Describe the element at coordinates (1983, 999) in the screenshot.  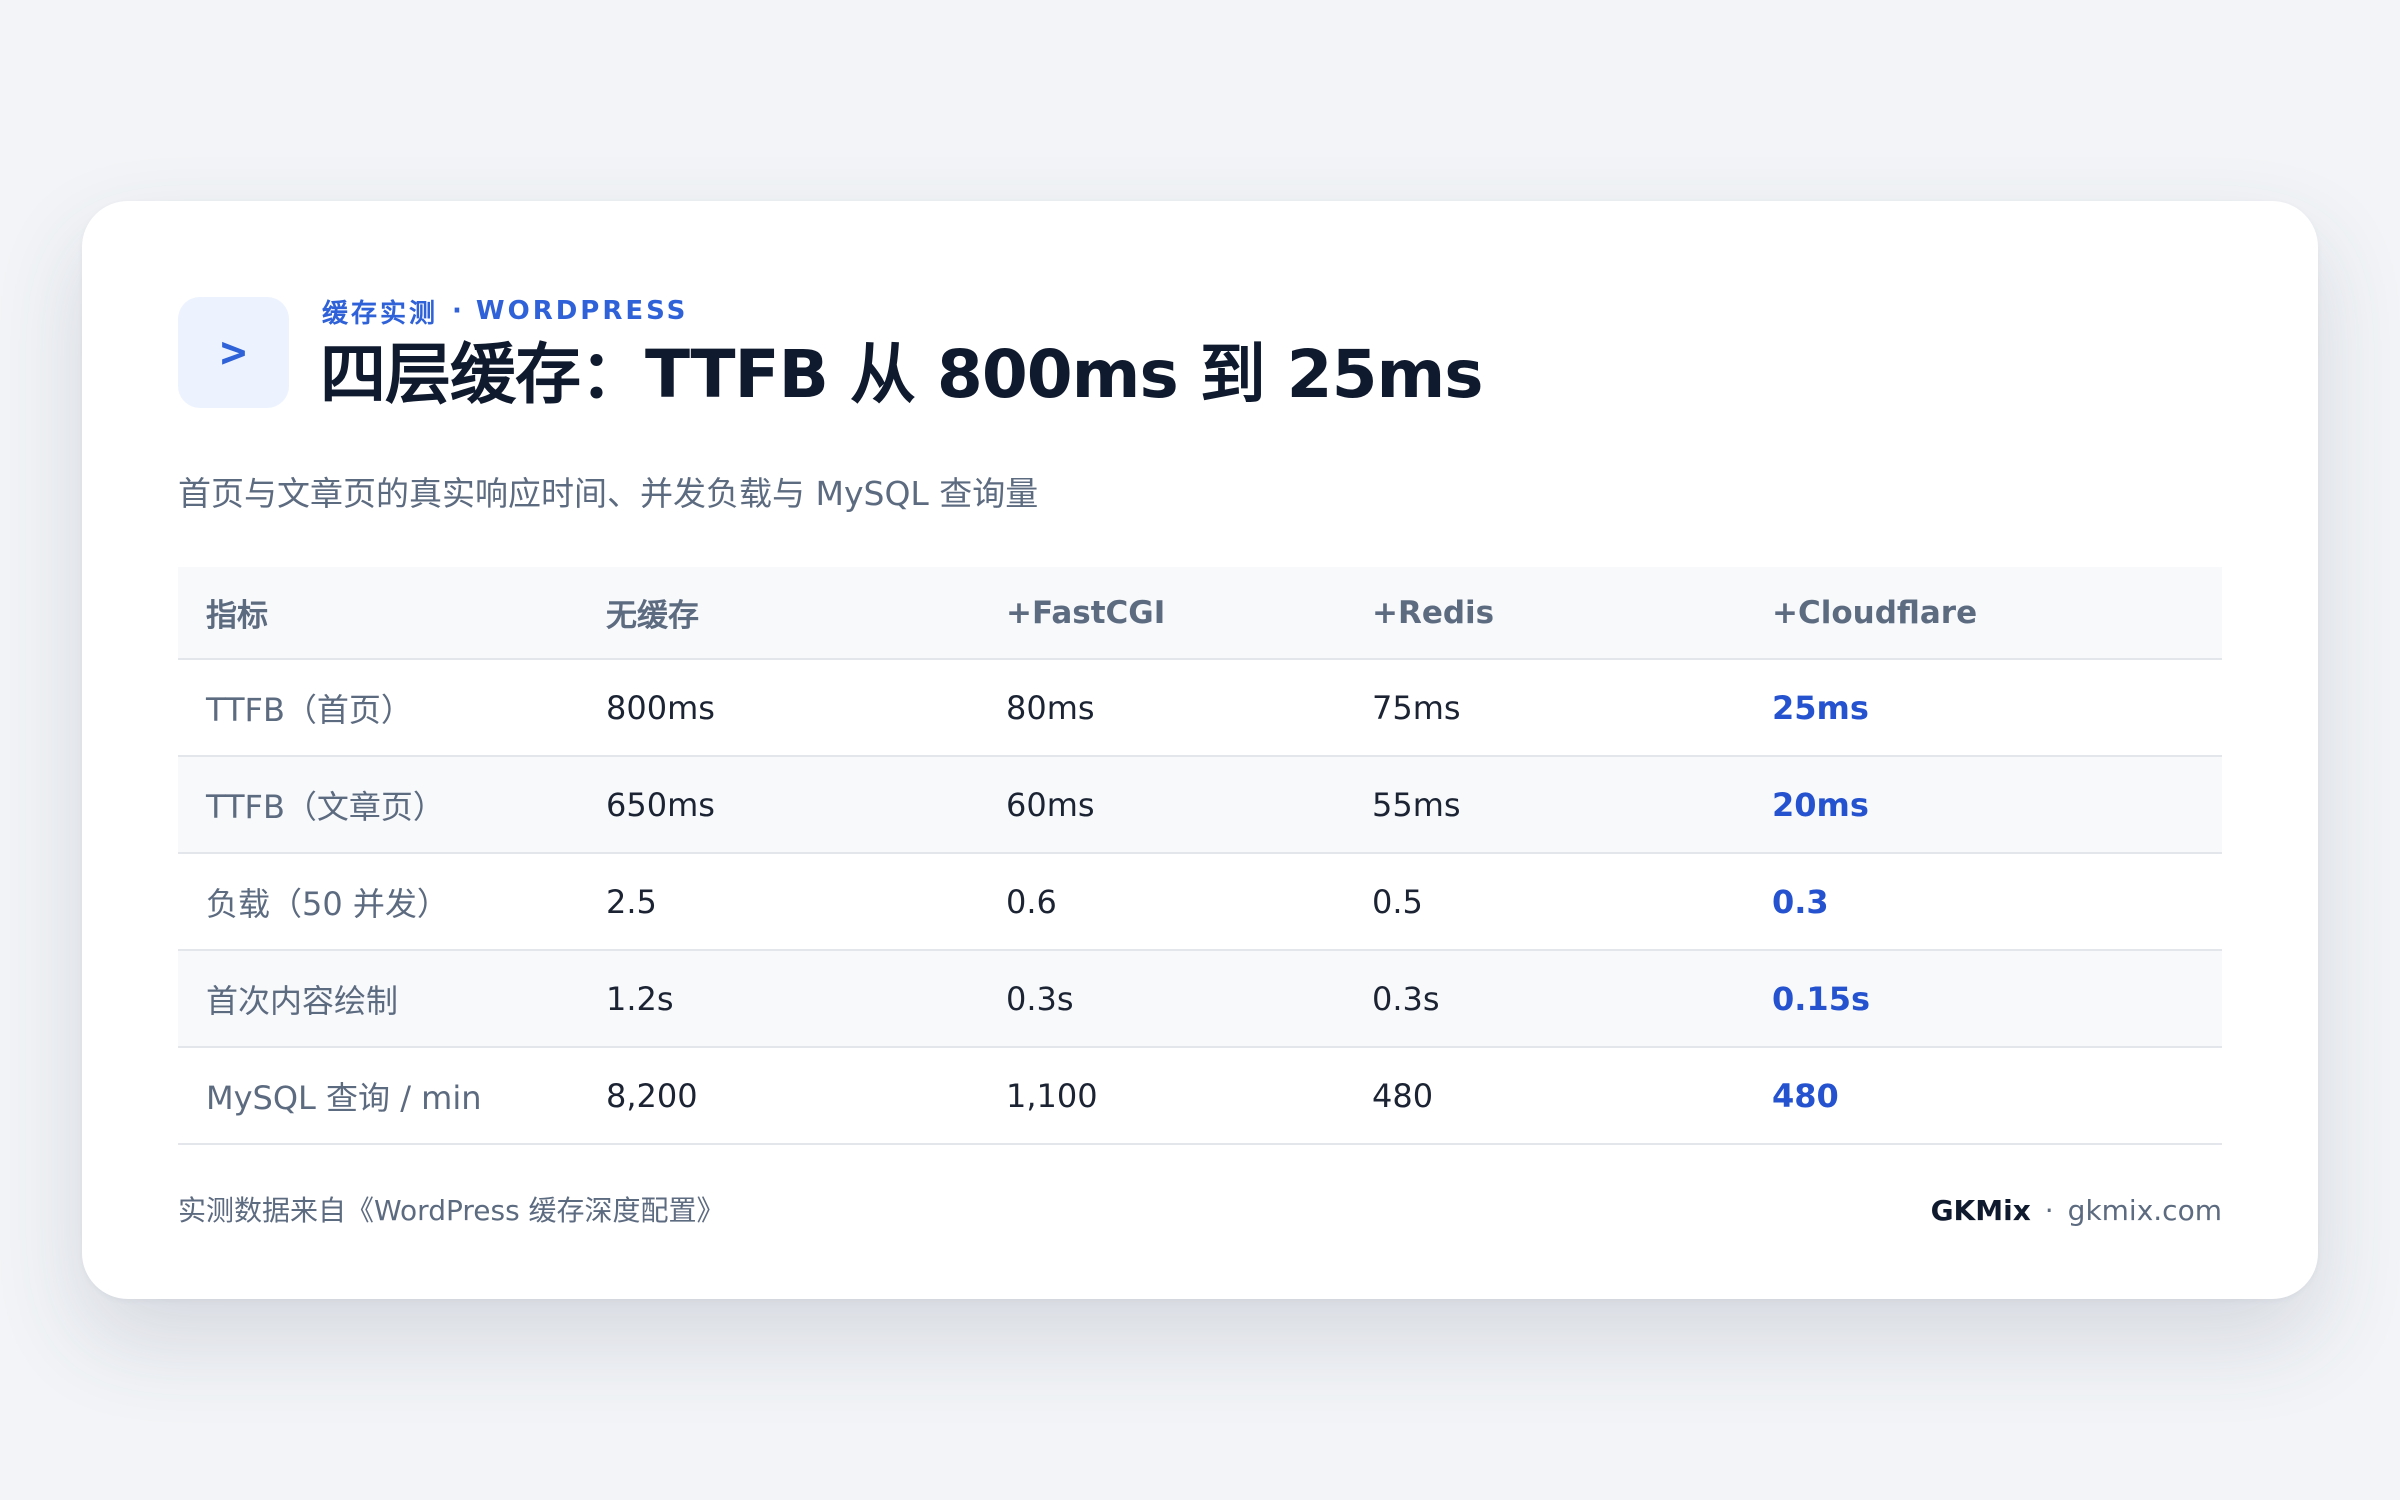
I see `cell-cloudflare: 0.15s` at that location.